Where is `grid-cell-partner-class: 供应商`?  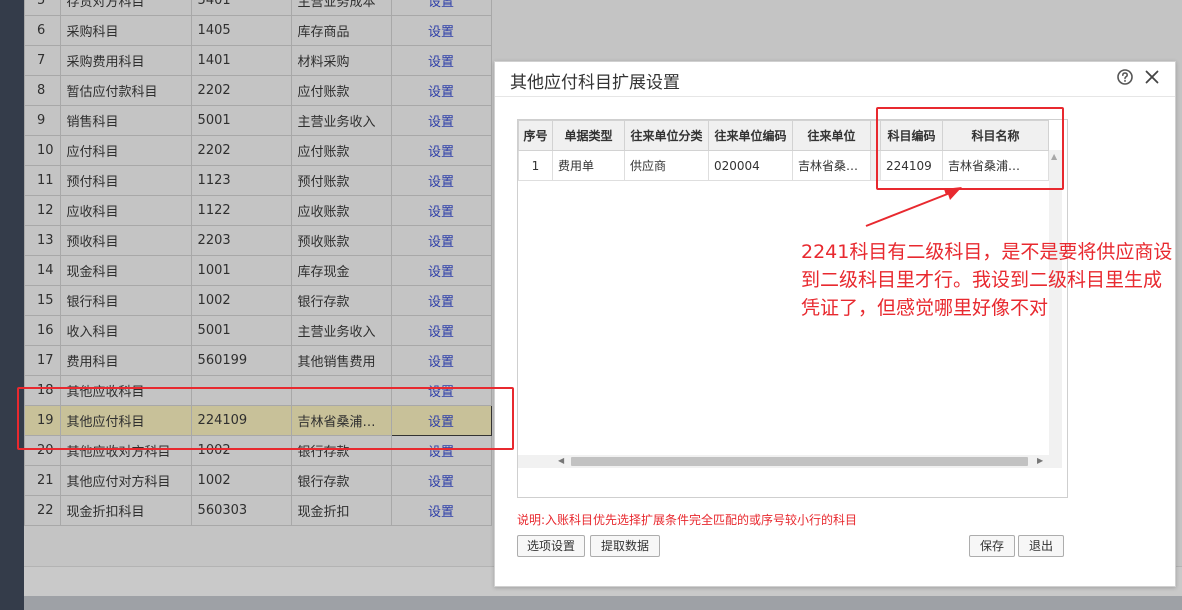 grid-cell-partner-class: 供应商 is located at coordinates (666, 165).